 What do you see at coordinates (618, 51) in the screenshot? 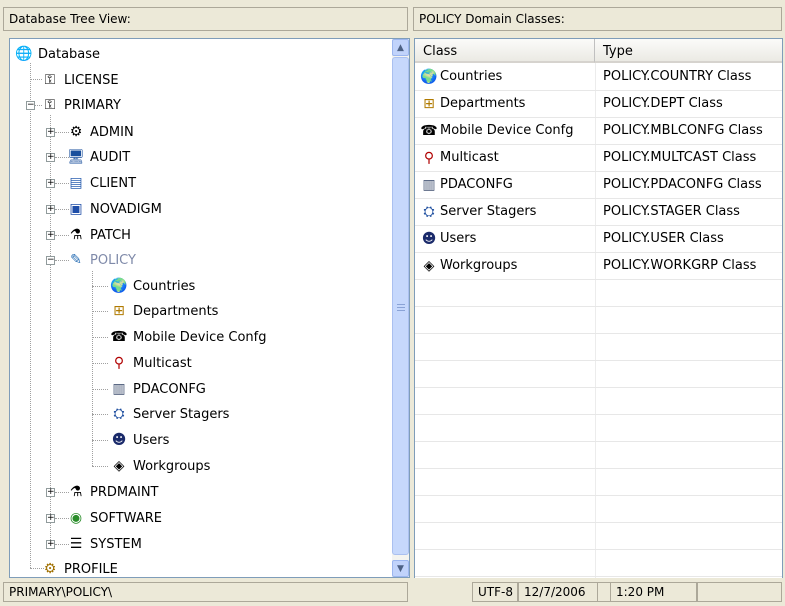
I see `column-header-label: Type` at bounding box center [618, 51].